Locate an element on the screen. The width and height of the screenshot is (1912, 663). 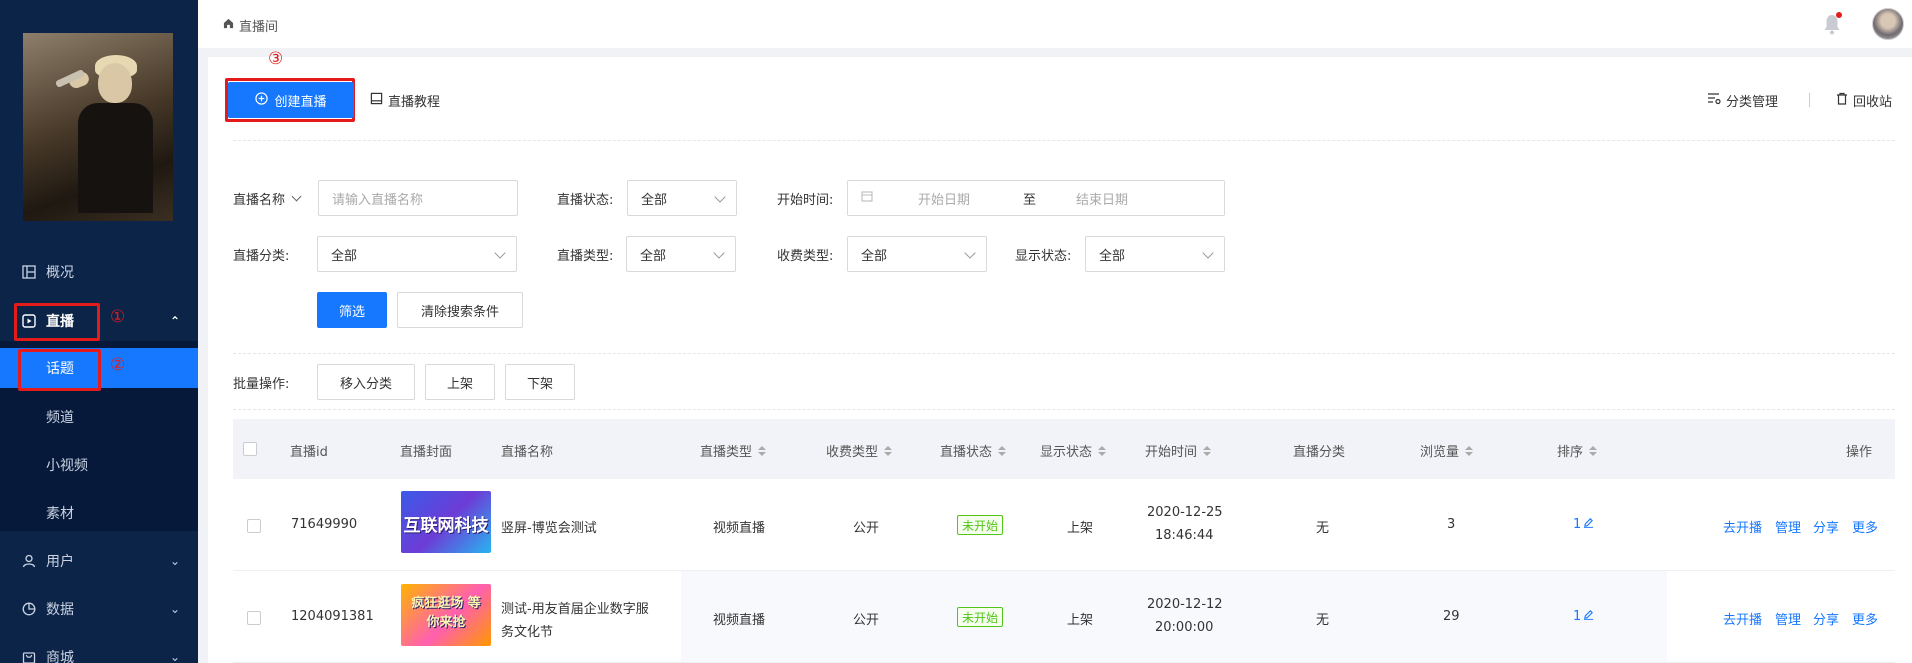
notification-dot is located at coordinates (1839, 15).